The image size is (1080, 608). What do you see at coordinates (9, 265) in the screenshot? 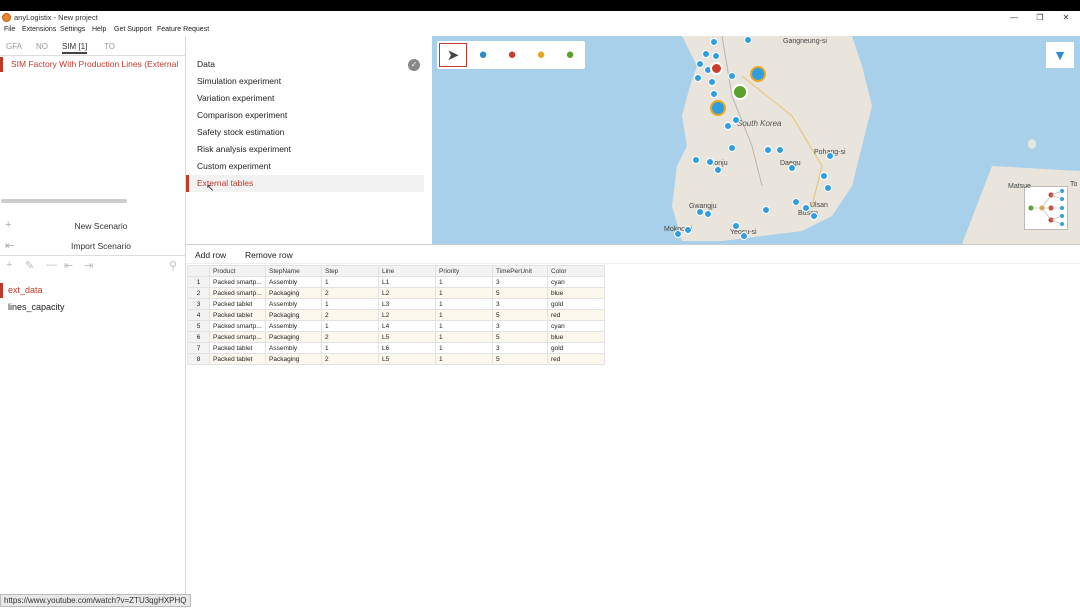
I see `add-table-icon: +` at bounding box center [9, 265].